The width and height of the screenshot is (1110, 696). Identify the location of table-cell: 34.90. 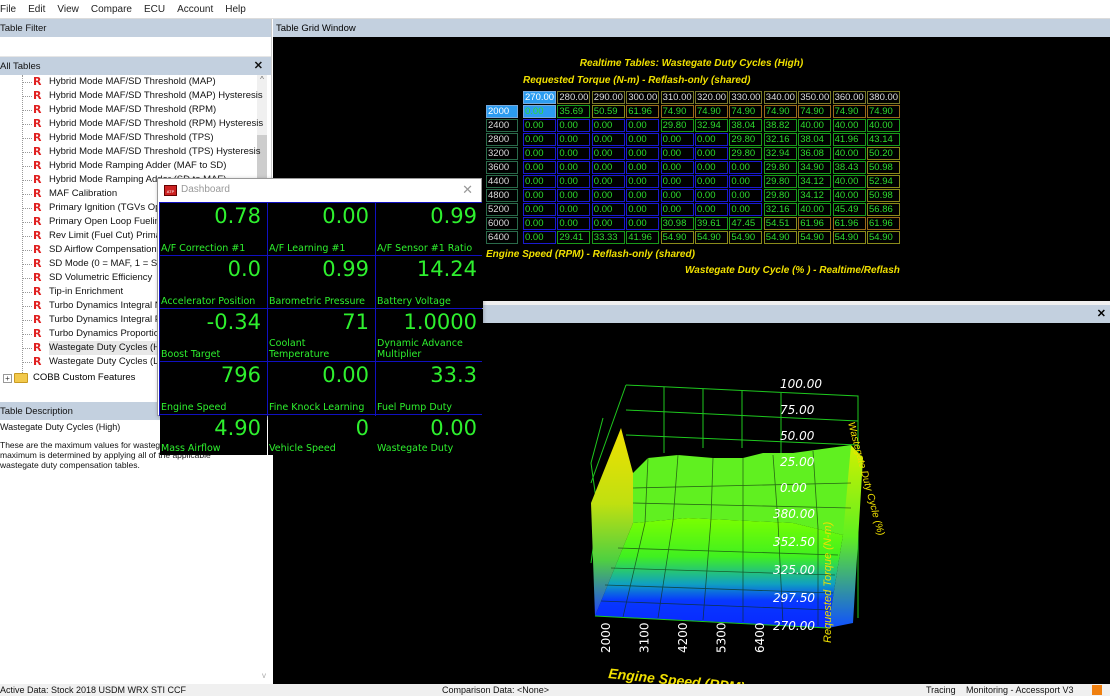
(815, 167).